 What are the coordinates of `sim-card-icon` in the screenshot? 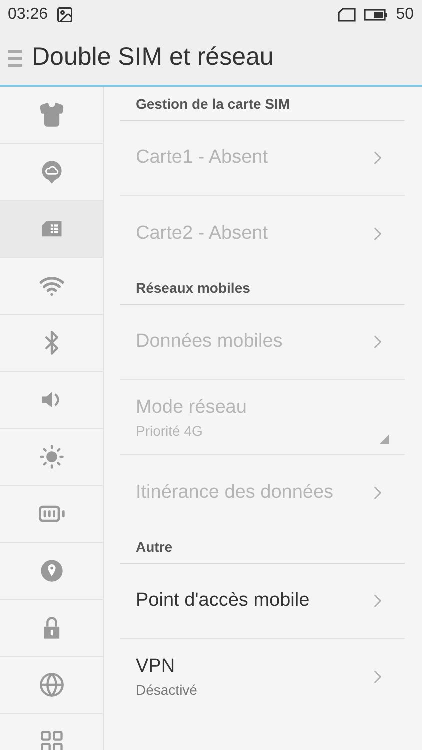 It's located at (347, 15).